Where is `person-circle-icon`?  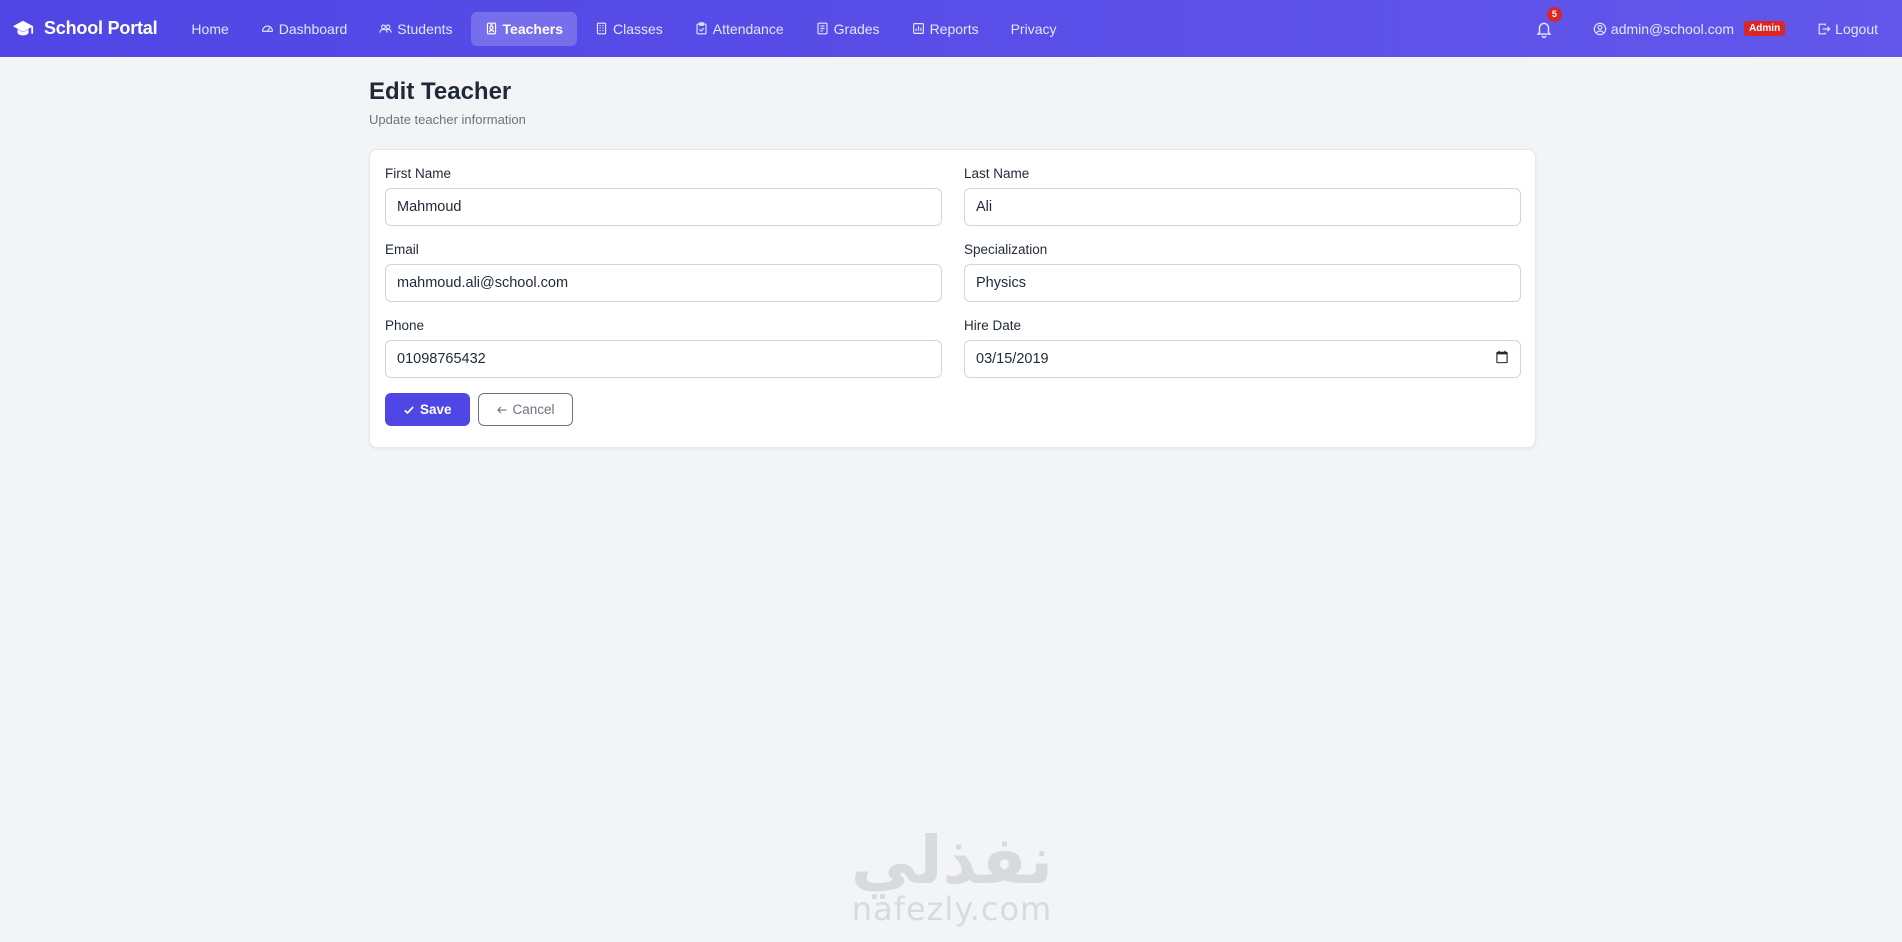 person-circle-icon is located at coordinates (1600, 28).